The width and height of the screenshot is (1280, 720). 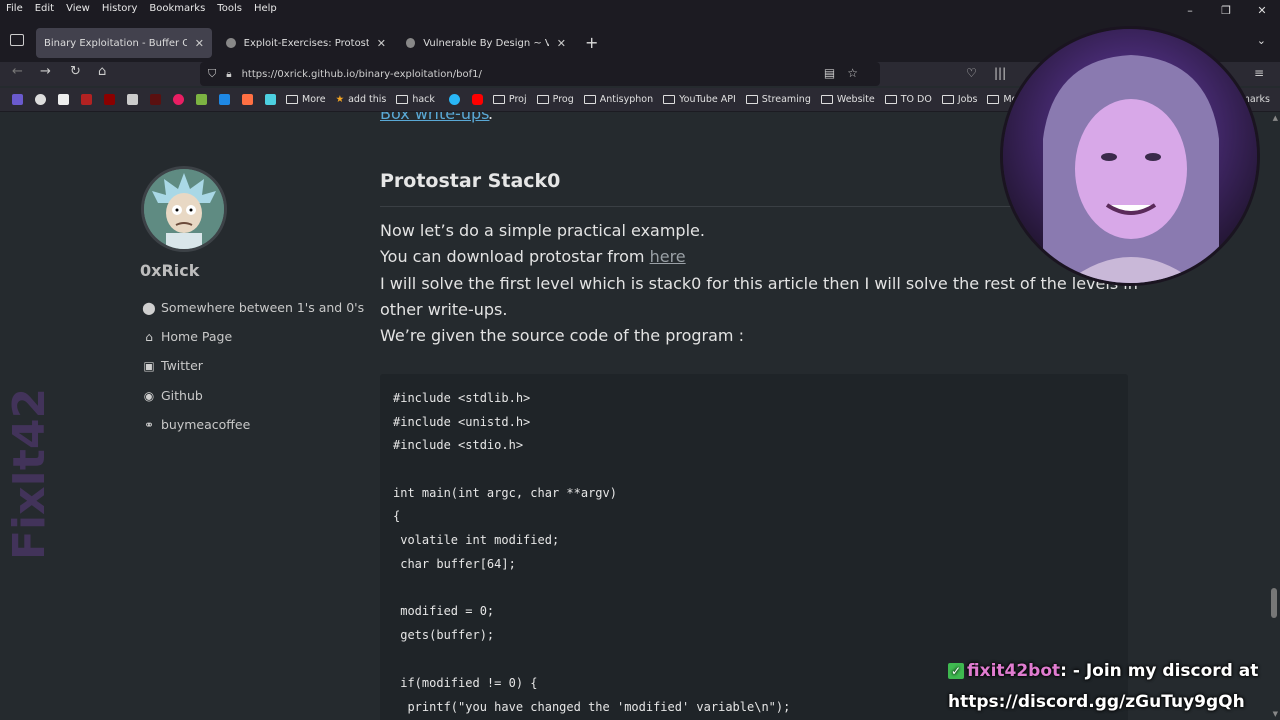 I want to click on menu-tools: Tools, so click(x=229, y=8).